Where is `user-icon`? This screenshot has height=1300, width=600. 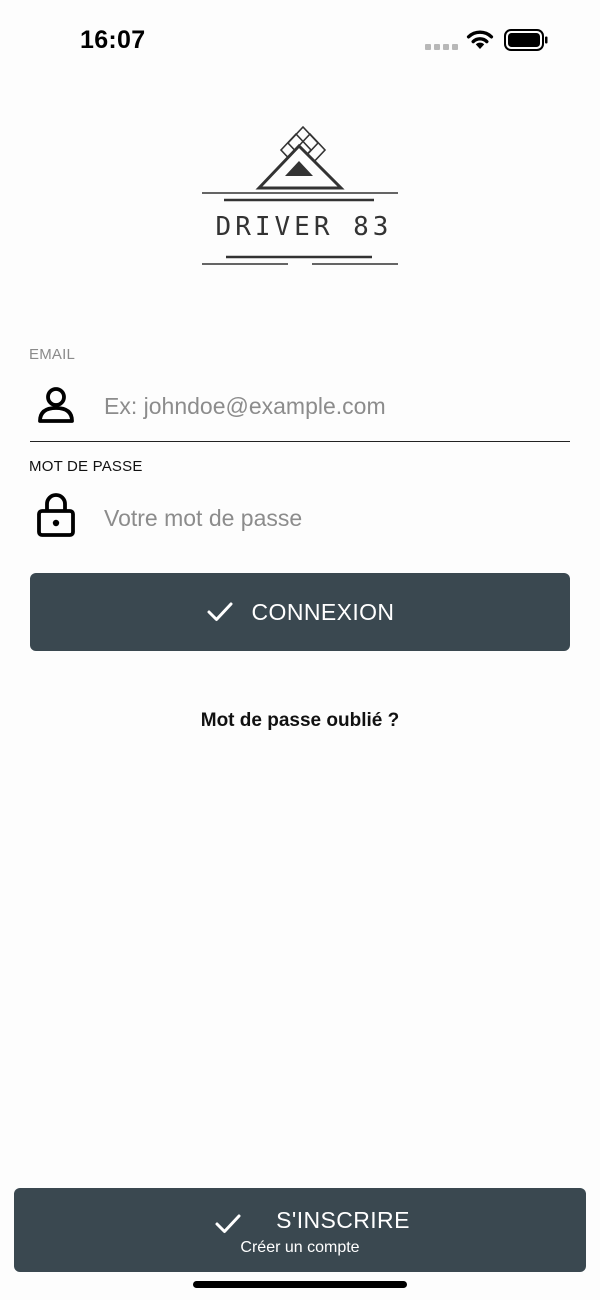
user-icon is located at coordinates (56, 405).